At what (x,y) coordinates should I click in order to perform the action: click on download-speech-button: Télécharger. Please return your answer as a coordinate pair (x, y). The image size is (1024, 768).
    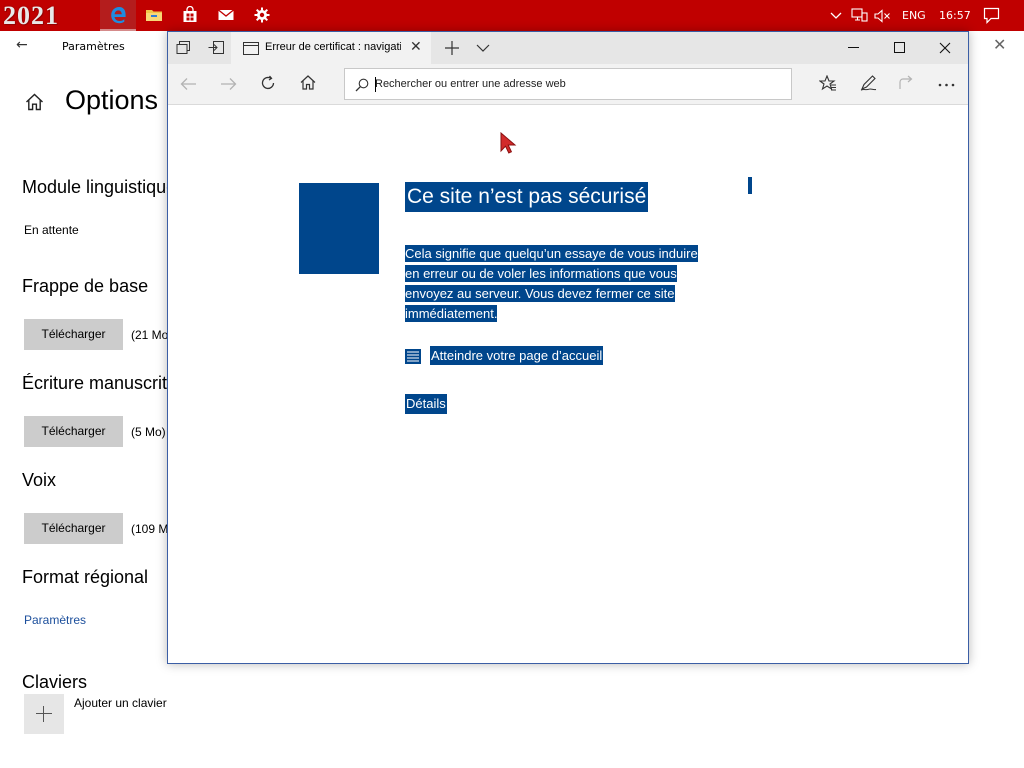
    Looking at the image, I should click on (73, 528).